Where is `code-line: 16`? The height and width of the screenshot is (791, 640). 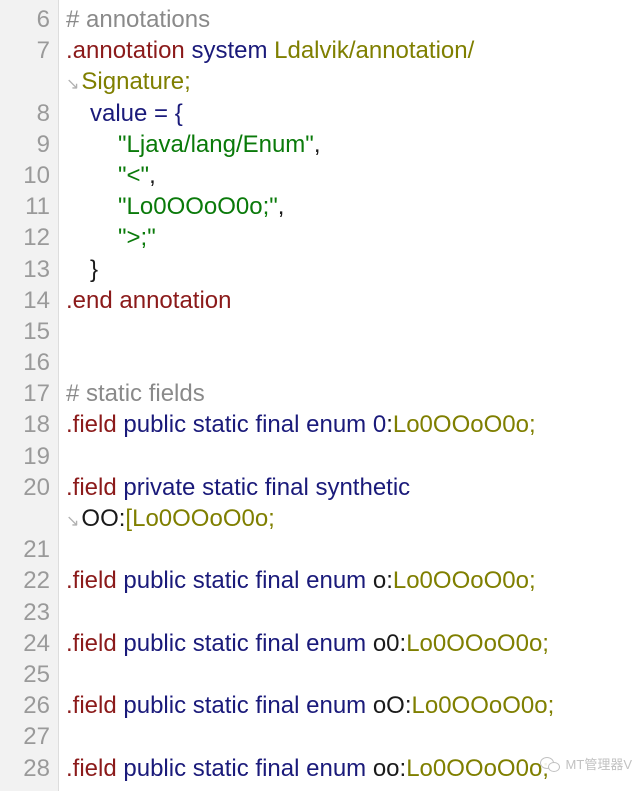 code-line: 16 is located at coordinates (320, 362).